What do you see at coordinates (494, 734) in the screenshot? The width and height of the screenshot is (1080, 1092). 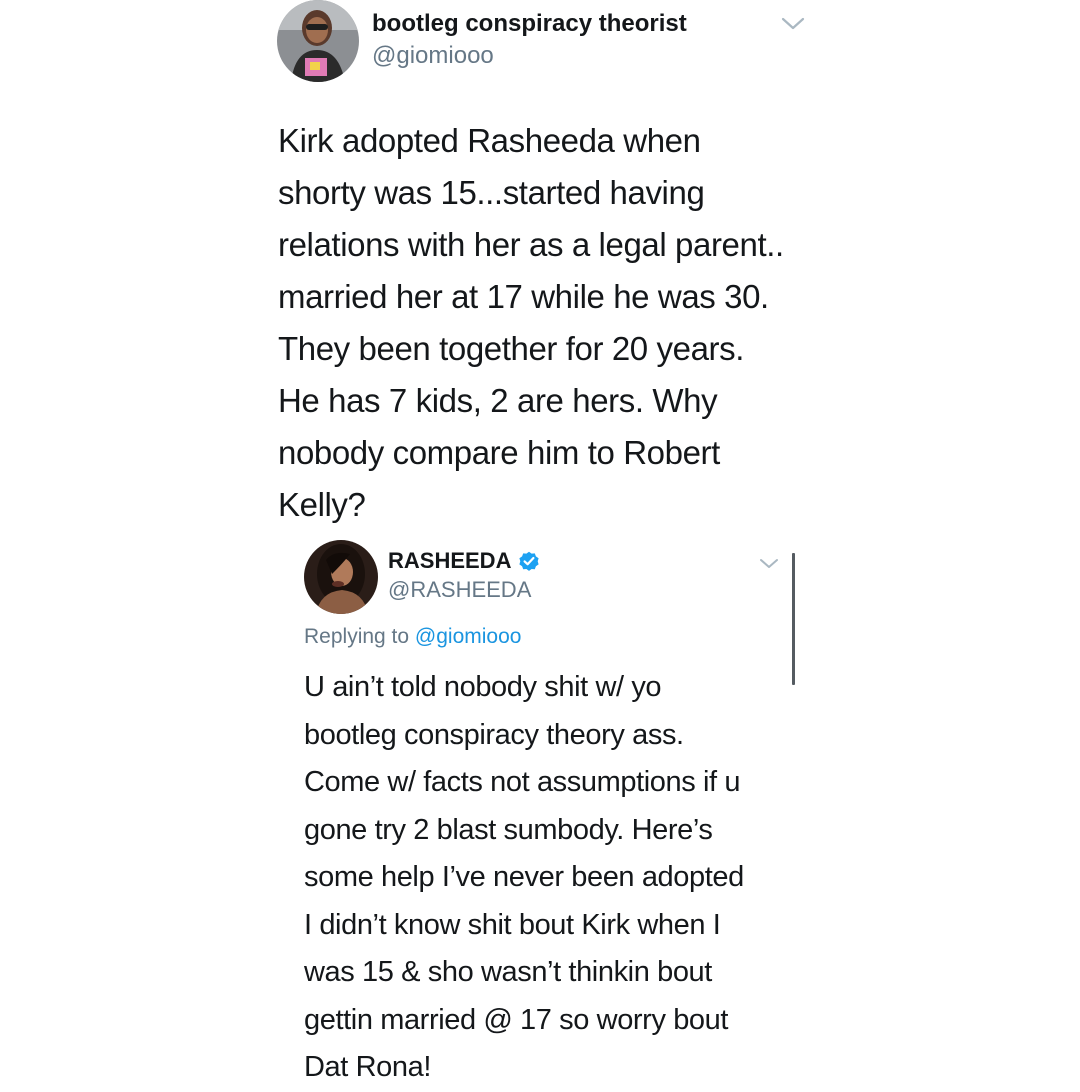 I see `reply-text-line: bootleg conspiracy theory ass.` at bounding box center [494, 734].